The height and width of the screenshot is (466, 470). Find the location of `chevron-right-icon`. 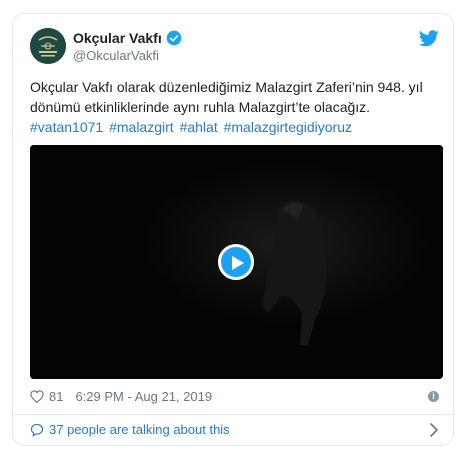

chevron-right-icon is located at coordinates (434, 430).